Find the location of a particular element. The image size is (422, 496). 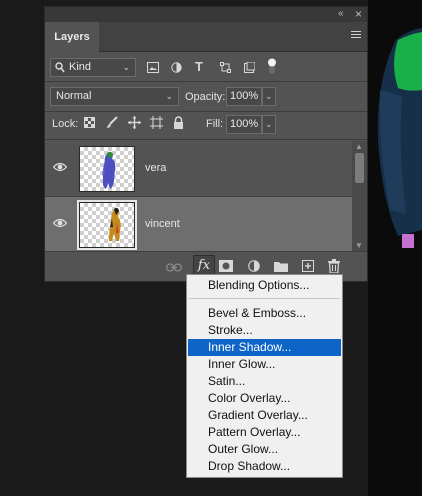

panel-titlebar: « × is located at coordinates (206, 14).